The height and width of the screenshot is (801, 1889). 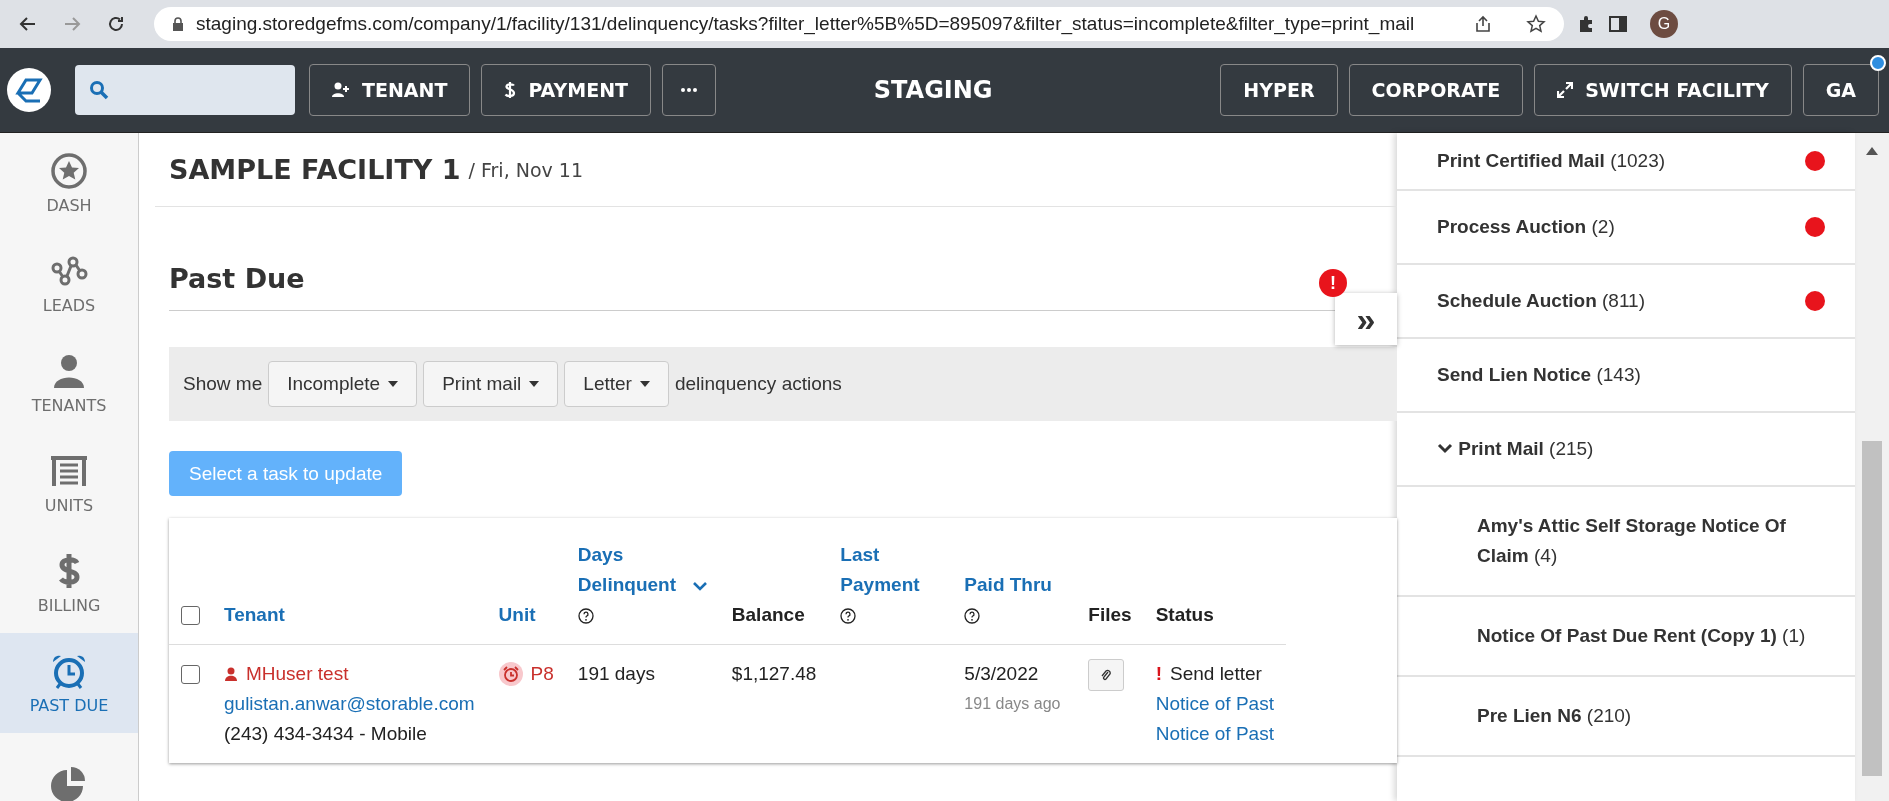 What do you see at coordinates (297, 674) in the screenshot?
I see `tenant-link: MHuser test` at bounding box center [297, 674].